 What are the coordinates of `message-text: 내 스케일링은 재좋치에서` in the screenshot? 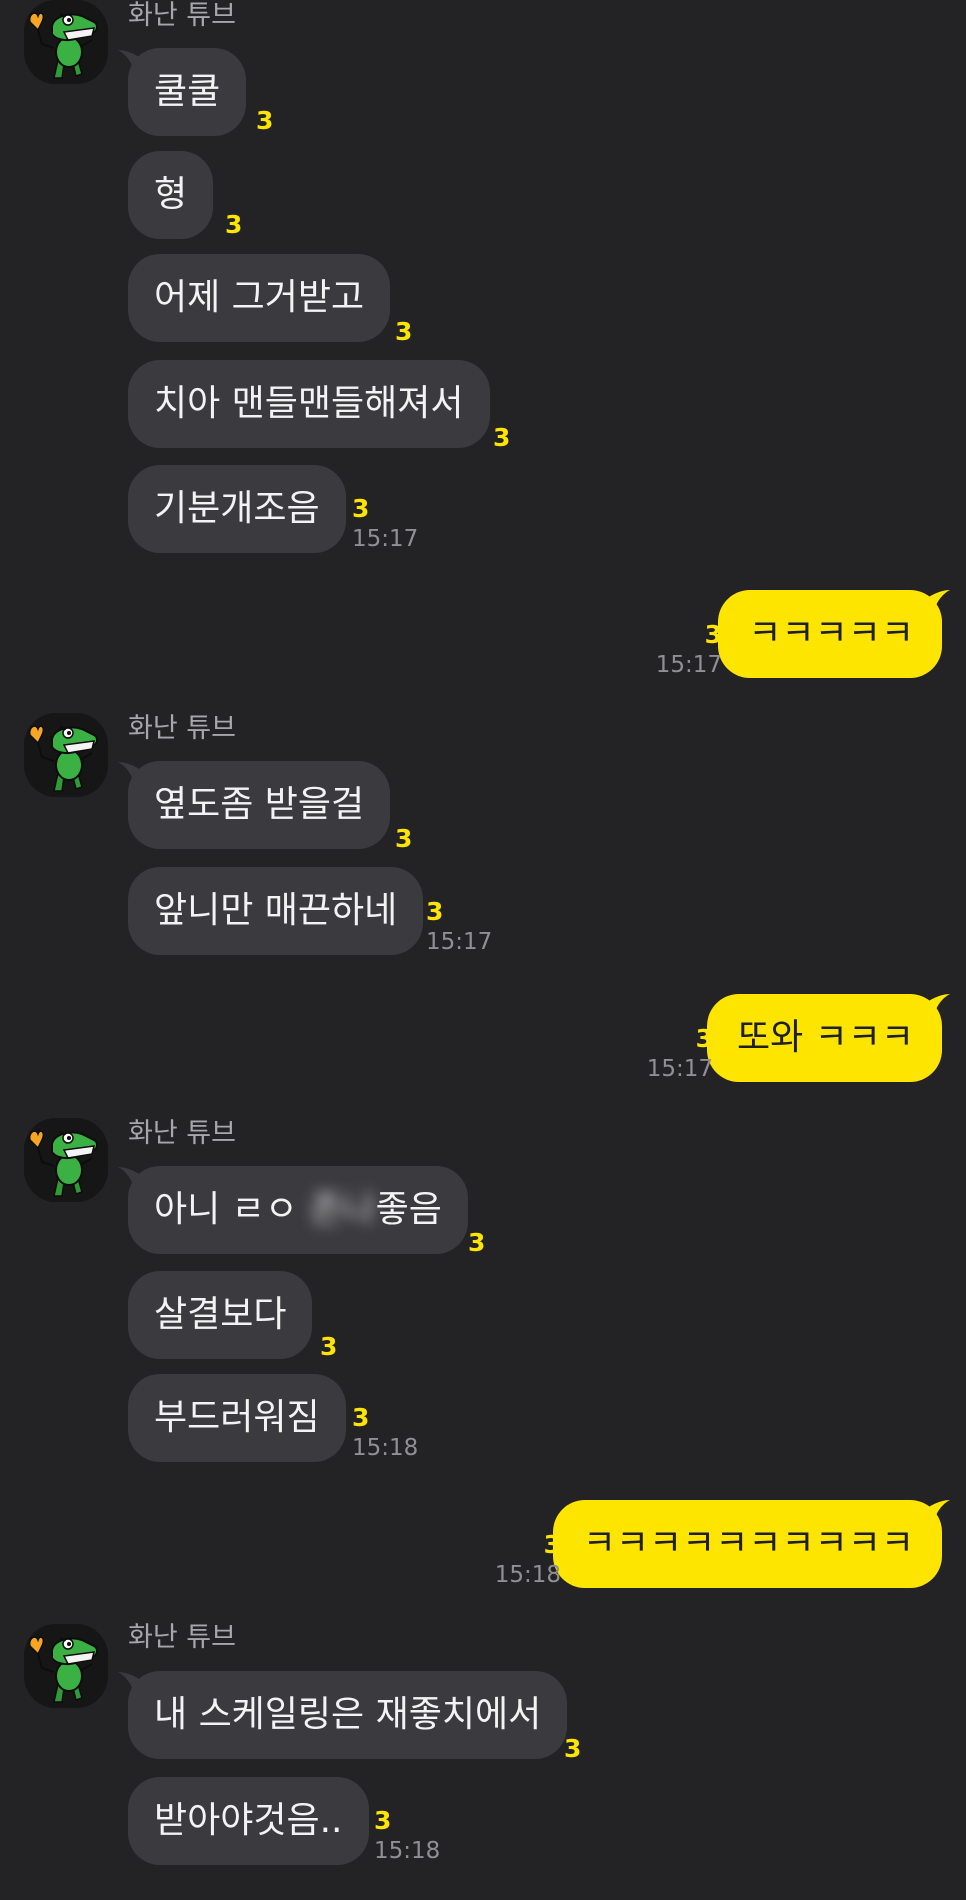 It's located at (348, 1714).